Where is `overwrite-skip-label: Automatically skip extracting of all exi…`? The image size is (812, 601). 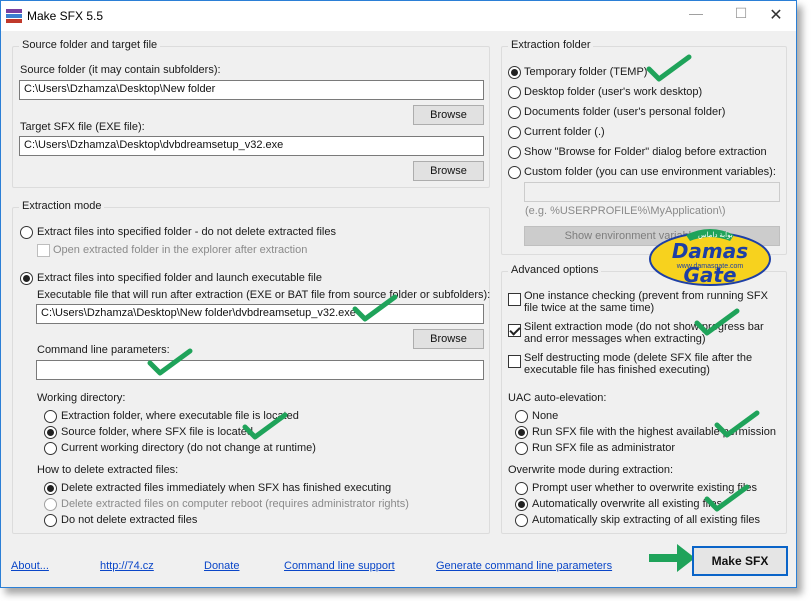
overwrite-skip-label: Automatically skip extracting of all exi… is located at coordinates (646, 520).